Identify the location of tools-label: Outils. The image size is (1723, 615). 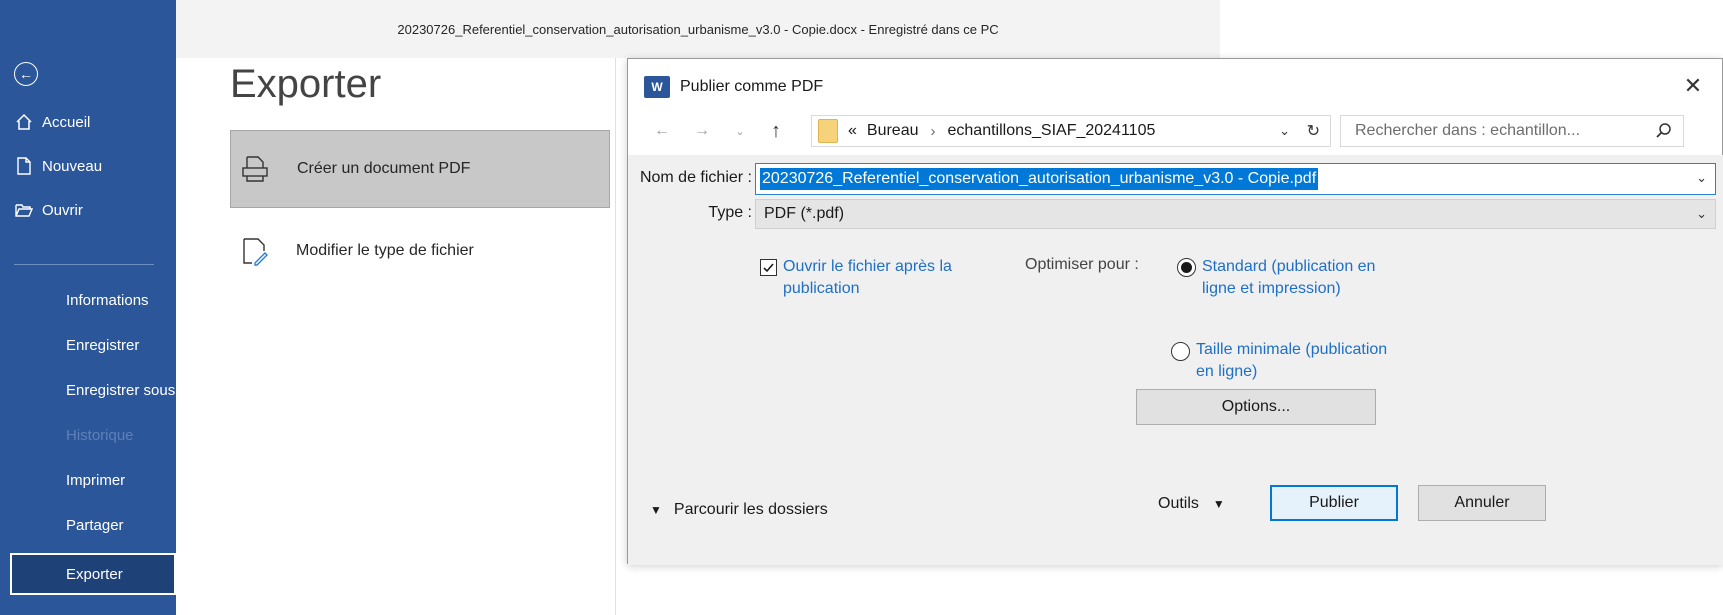
(1178, 503).